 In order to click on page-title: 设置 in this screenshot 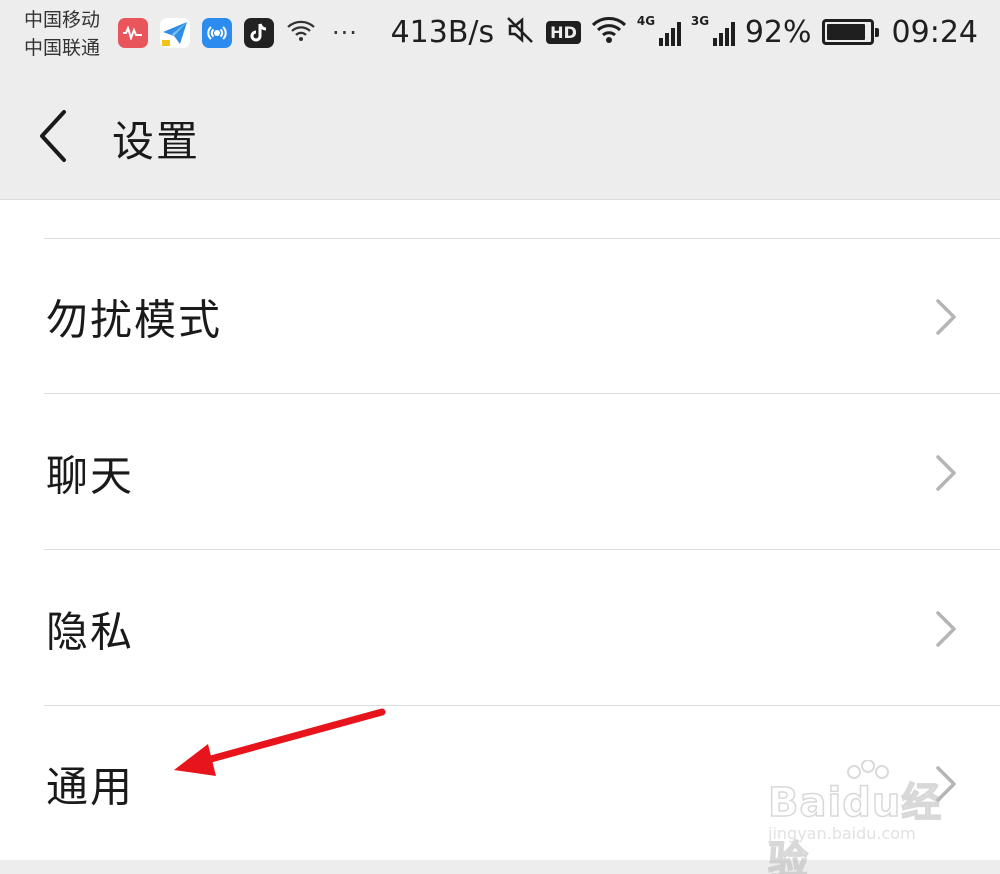, I will do `click(156, 141)`.